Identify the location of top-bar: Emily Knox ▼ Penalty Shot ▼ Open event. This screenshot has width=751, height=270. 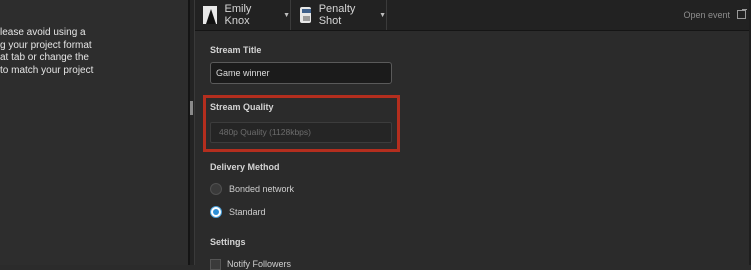
(473, 15).